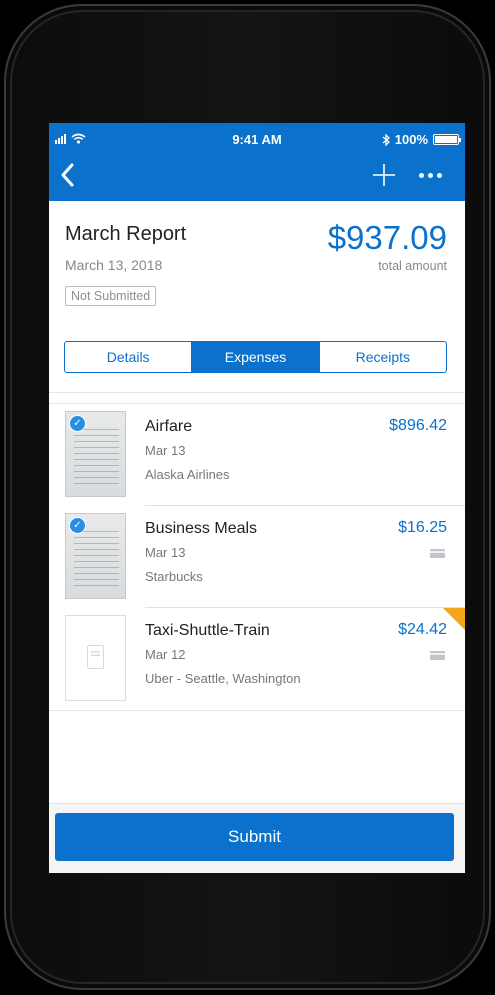  I want to click on expense-merchant: Starbucks, so click(174, 576).